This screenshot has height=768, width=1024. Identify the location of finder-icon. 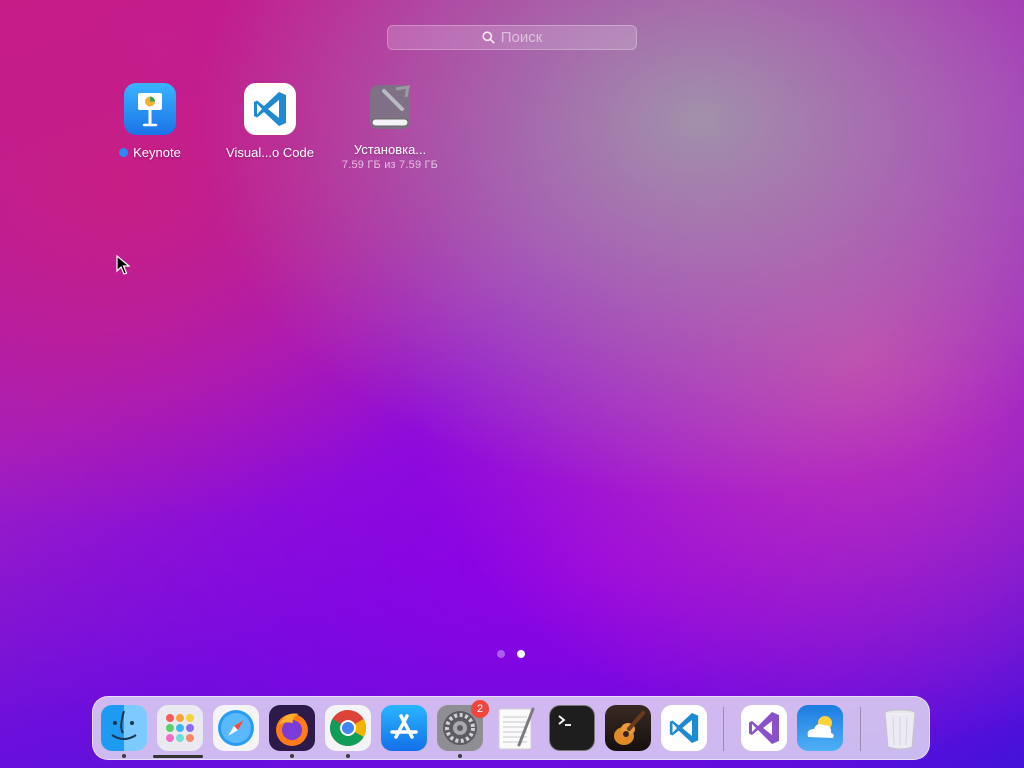
(124, 725).